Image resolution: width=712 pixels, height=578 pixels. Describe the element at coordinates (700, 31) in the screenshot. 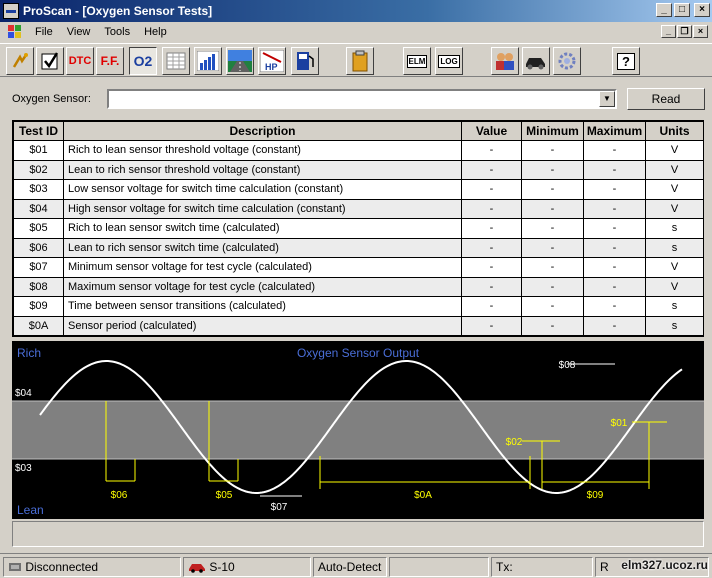

I see `child-close-button: ×` at that location.